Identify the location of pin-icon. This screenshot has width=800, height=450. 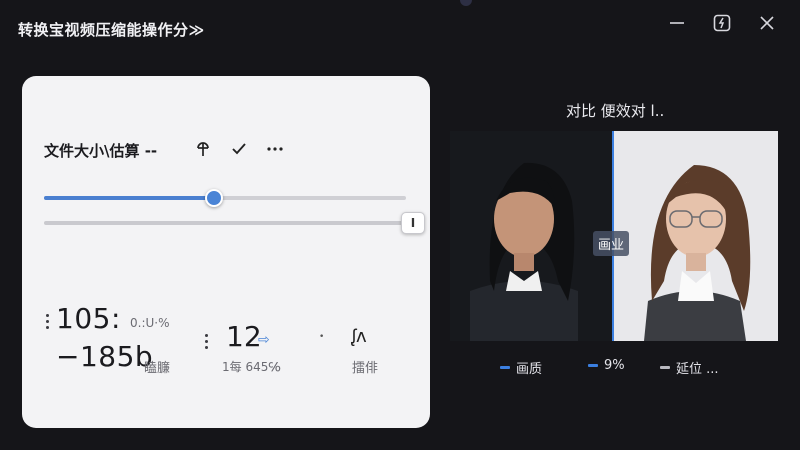
(203, 149).